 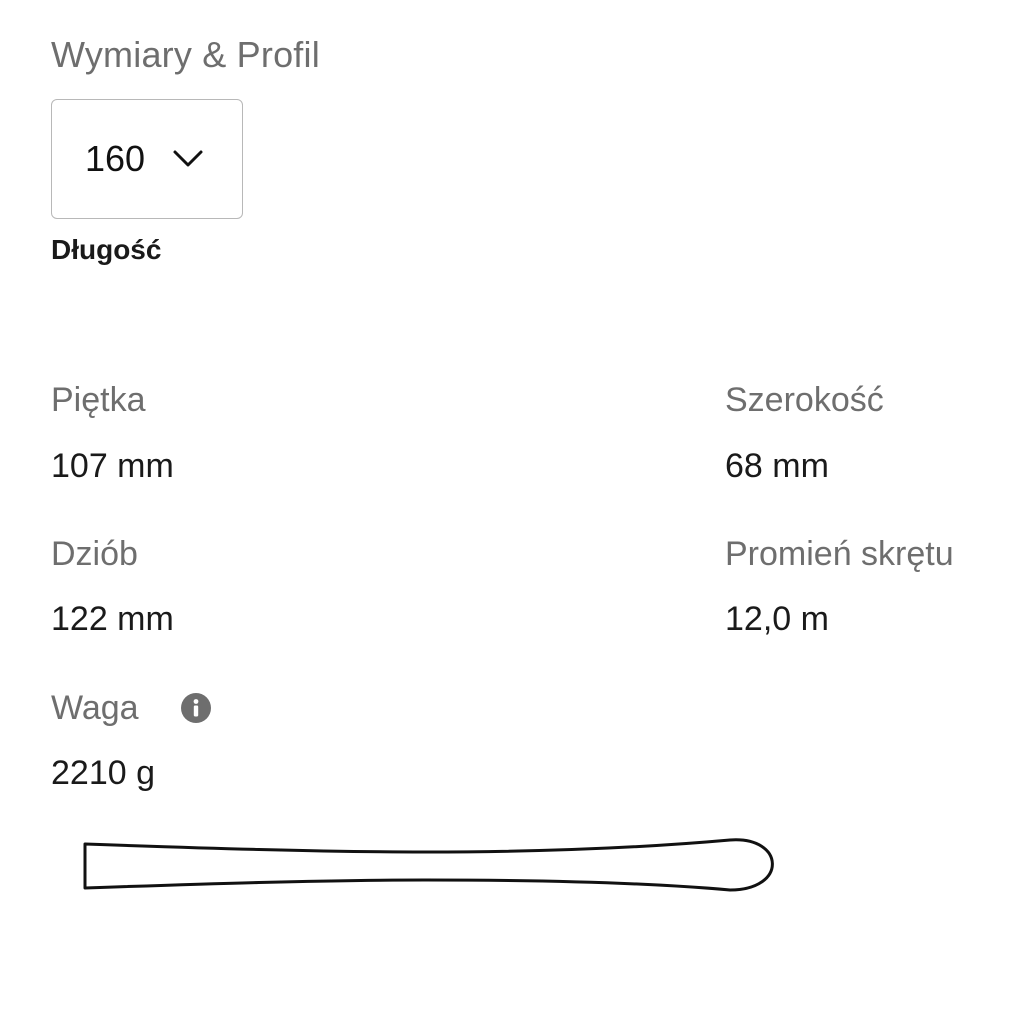 I want to click on length-select-value: 160, so click(x=115, y=158).